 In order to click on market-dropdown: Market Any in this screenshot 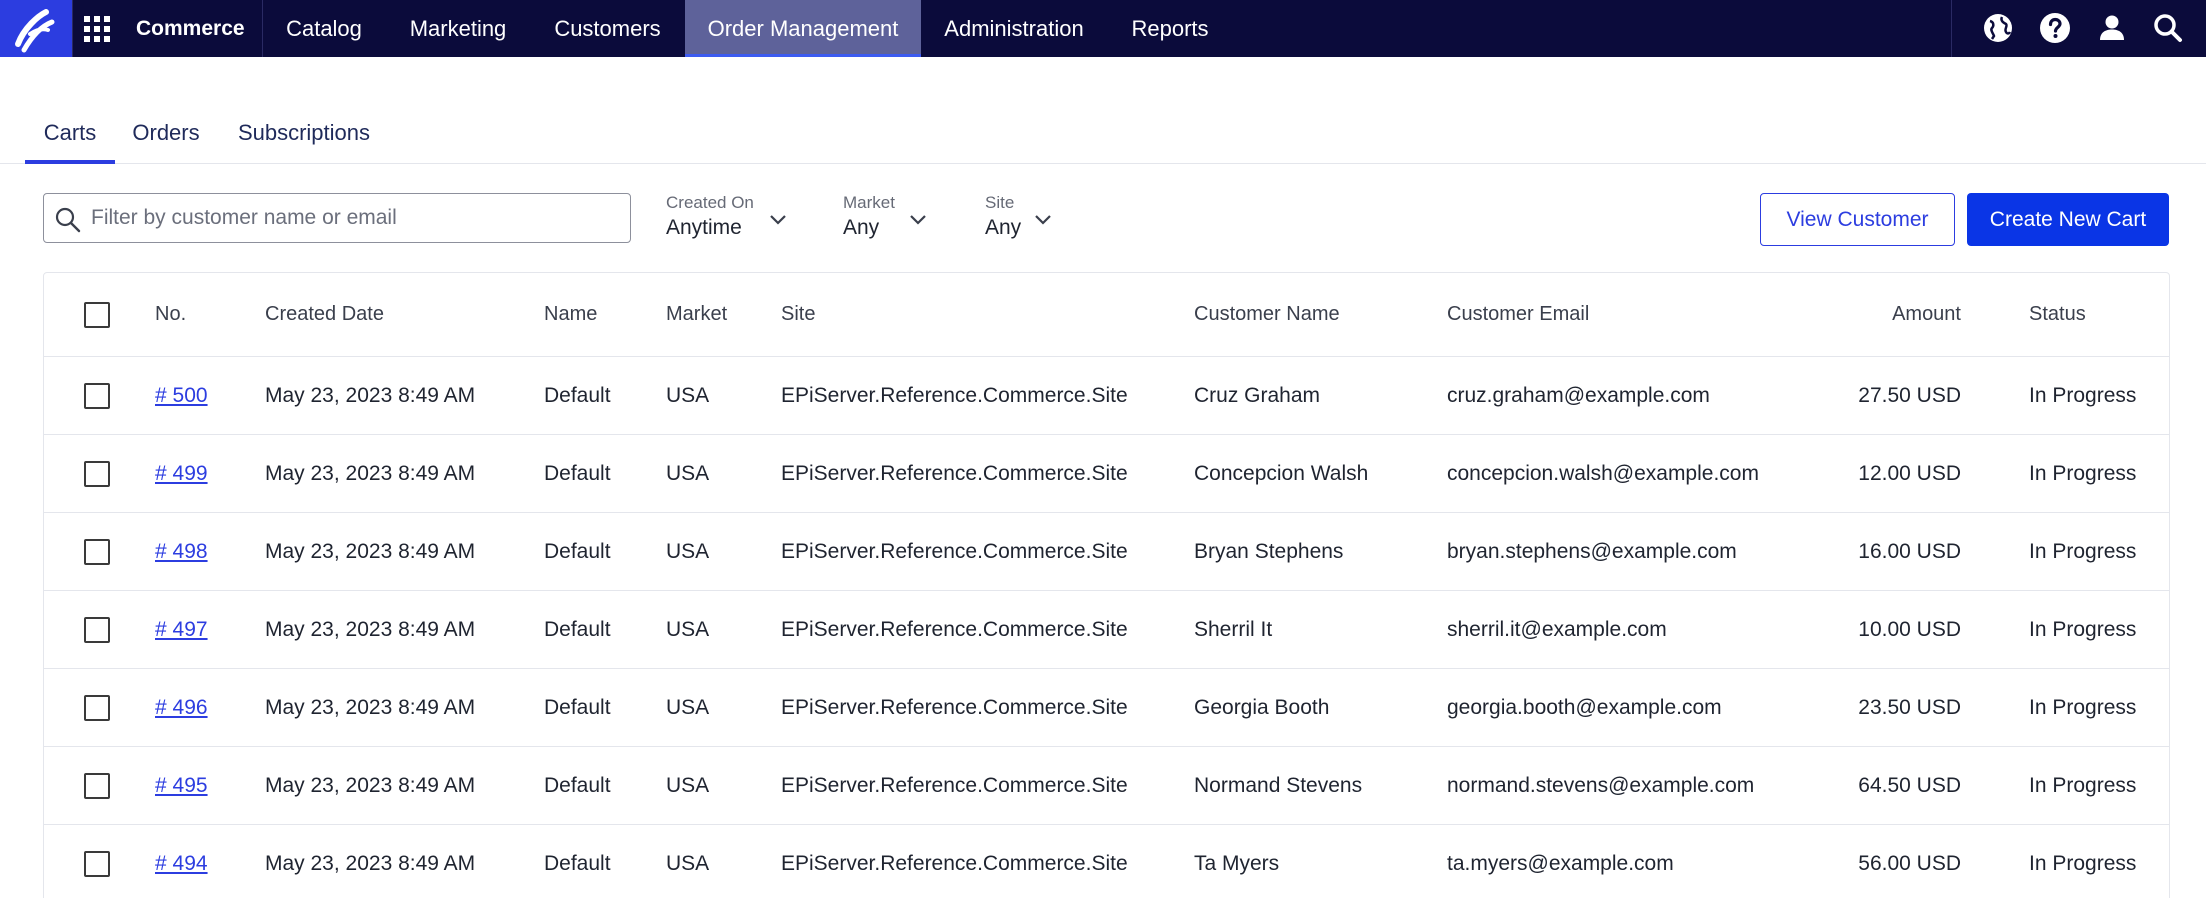, I will do `click(888, 219)`.